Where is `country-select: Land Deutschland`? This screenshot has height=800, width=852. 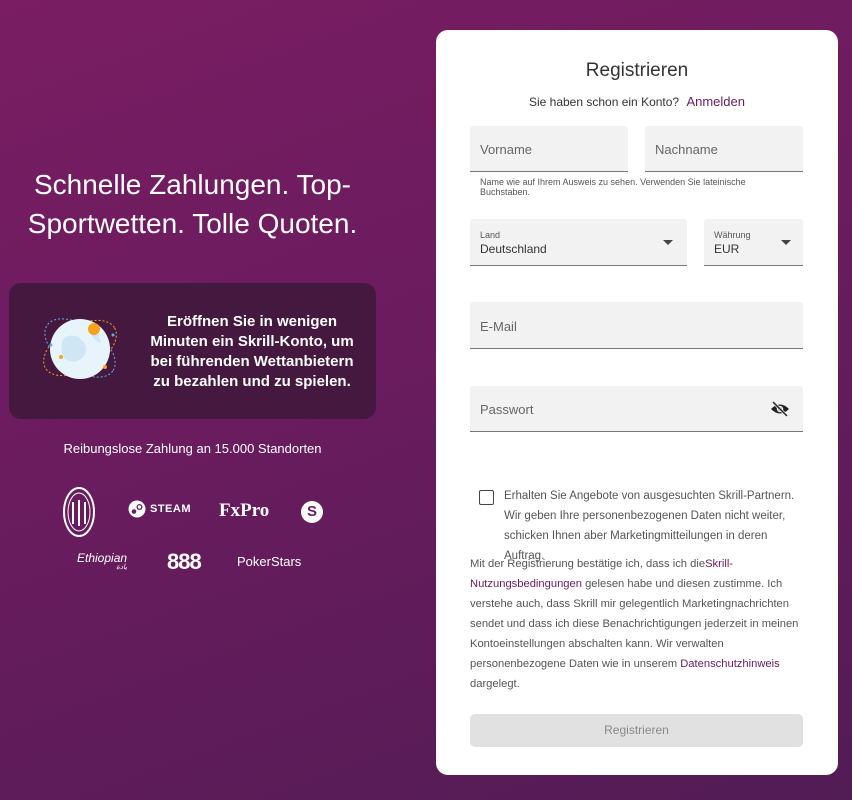
country-select: Land Deutschland is located at coordinates (578, 242).